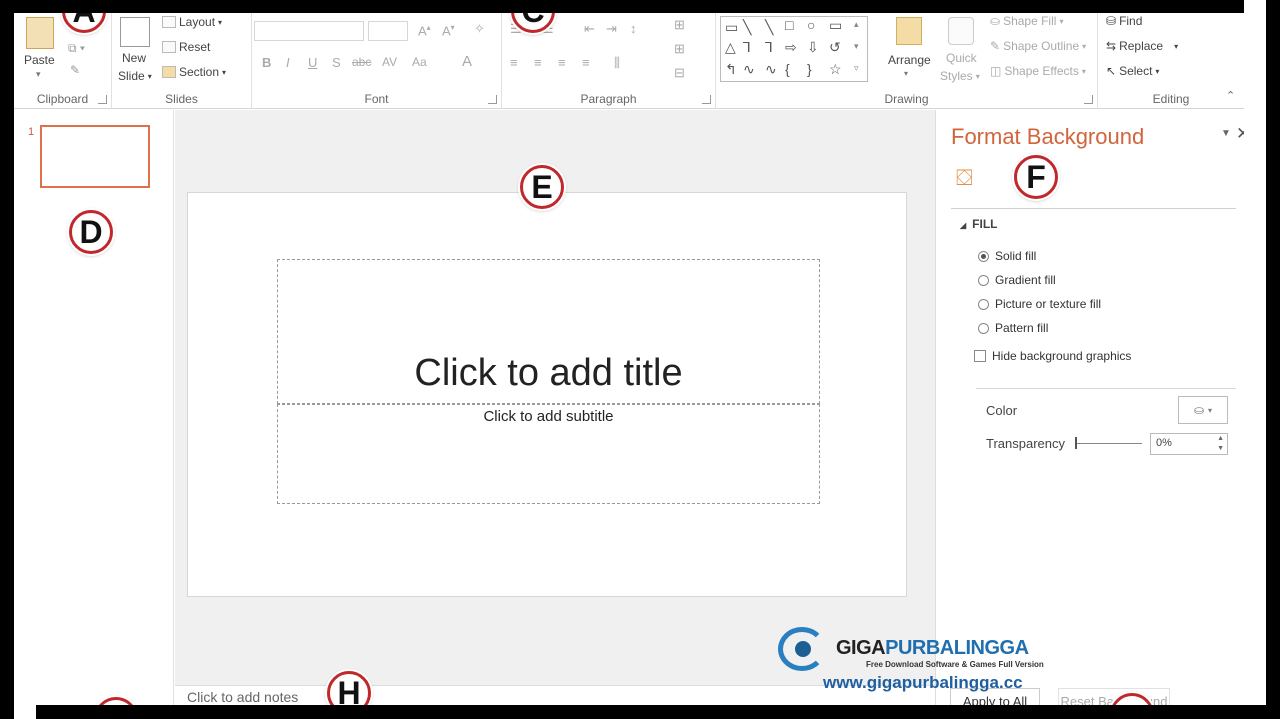 The height and width of the screenshot is (719, 1280). Describe the element at coordinates (1109, 443) in the screenshot. I see `transparency-slider` at that location.